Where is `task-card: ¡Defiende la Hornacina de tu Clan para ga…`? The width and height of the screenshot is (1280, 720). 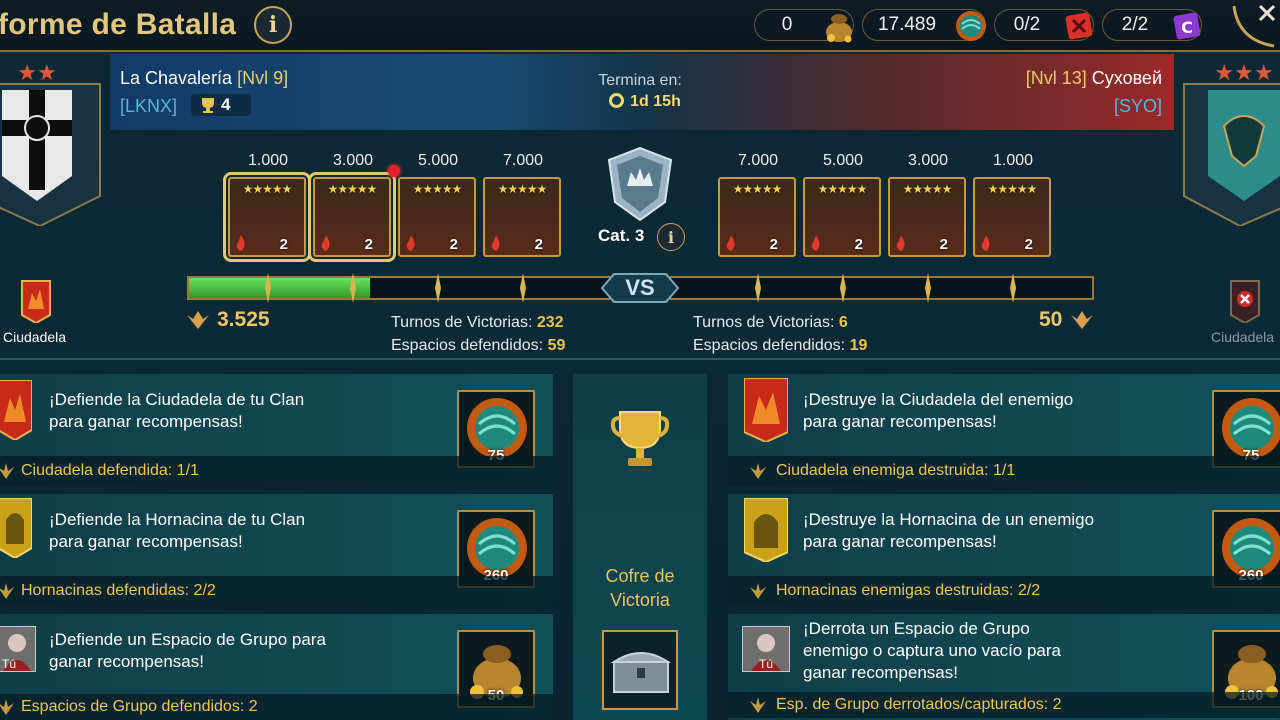 task-card: ¡Defiende la Hornacina de tu Clan para ga… is located at coordinates (276, 550).